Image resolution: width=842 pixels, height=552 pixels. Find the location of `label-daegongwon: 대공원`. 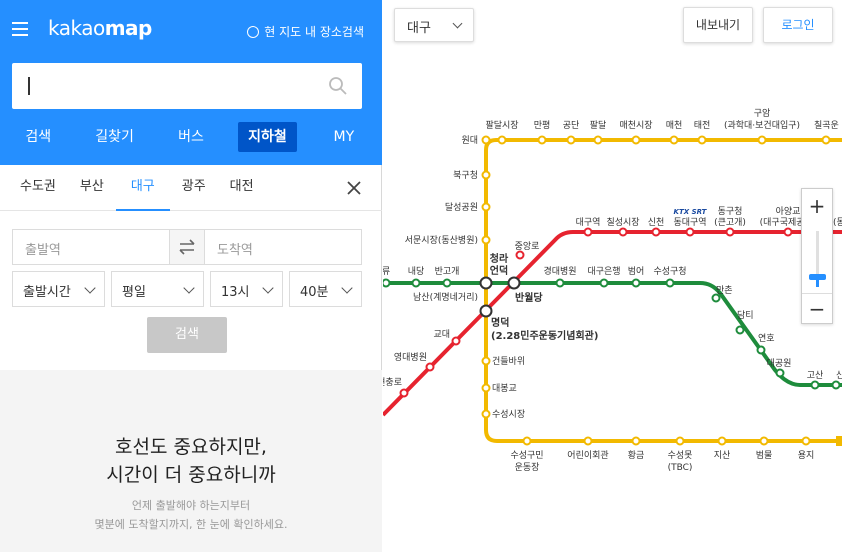

label-daegongwon: 대공원 is located at coordinates (779, 363).